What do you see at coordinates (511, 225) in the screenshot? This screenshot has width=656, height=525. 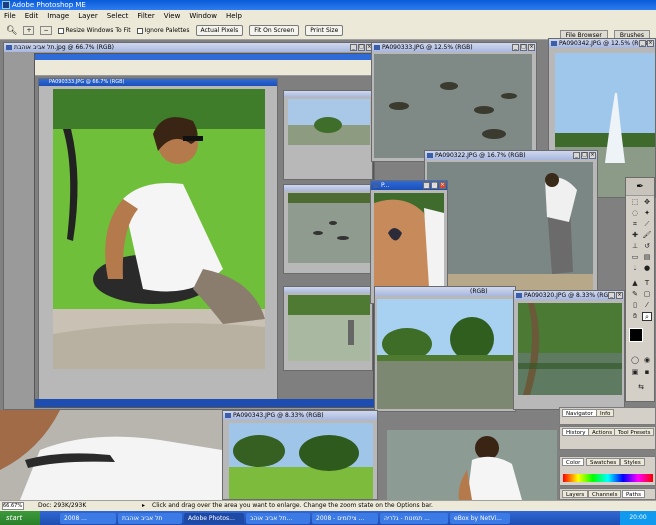 I see `document-window-man-standing: PA090322.JPG @ 16.7% (RGB) _ □ ×` at bounding box center [511, 225].